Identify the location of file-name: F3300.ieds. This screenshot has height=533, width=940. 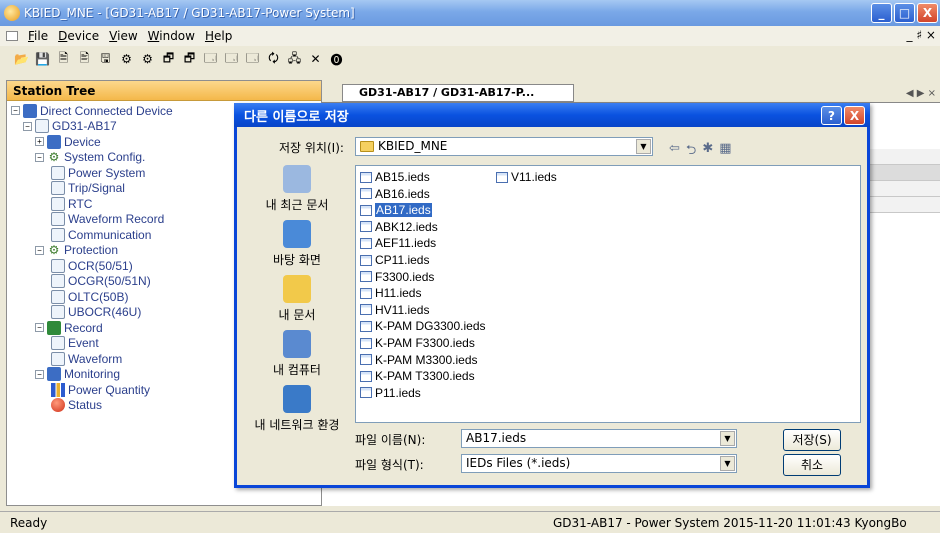
(405, 276).